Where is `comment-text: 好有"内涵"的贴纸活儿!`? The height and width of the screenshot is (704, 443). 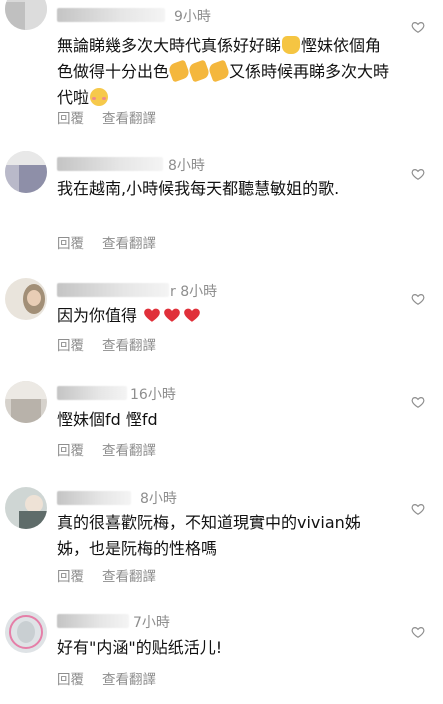 comment-text: 好有"内涵"的贴纸活儿! is located at coordinates (140, 647).